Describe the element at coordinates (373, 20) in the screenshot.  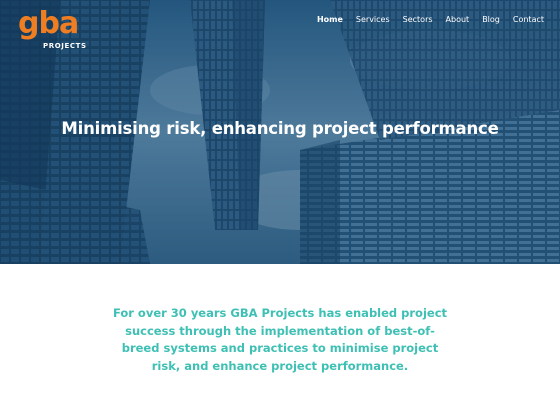
I see `nav-services: Services` at that location.